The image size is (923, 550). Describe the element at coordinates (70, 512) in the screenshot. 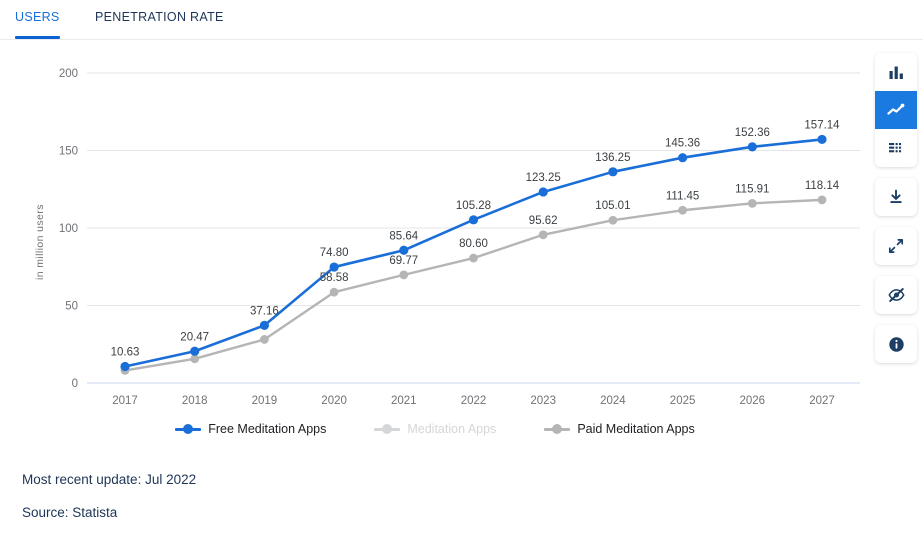

I see `source-line: Source: Statista` at that location.